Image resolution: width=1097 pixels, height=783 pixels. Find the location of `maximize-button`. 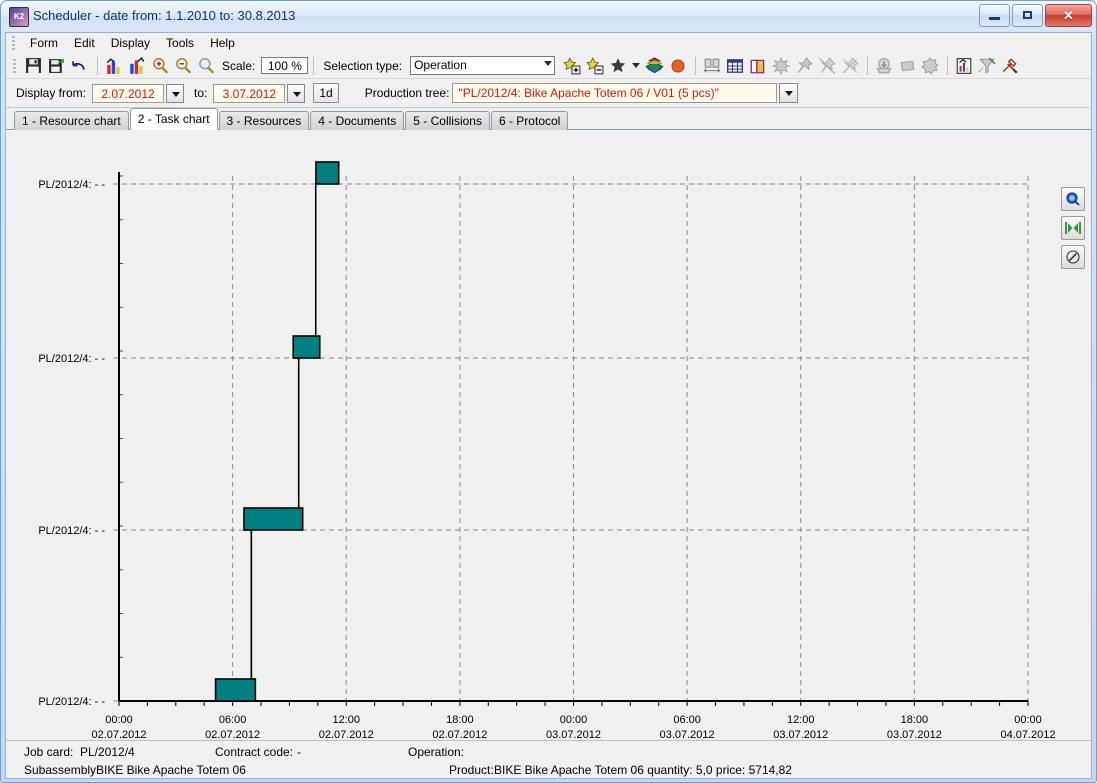

maximize-button is located at coordinates (1027, 15).